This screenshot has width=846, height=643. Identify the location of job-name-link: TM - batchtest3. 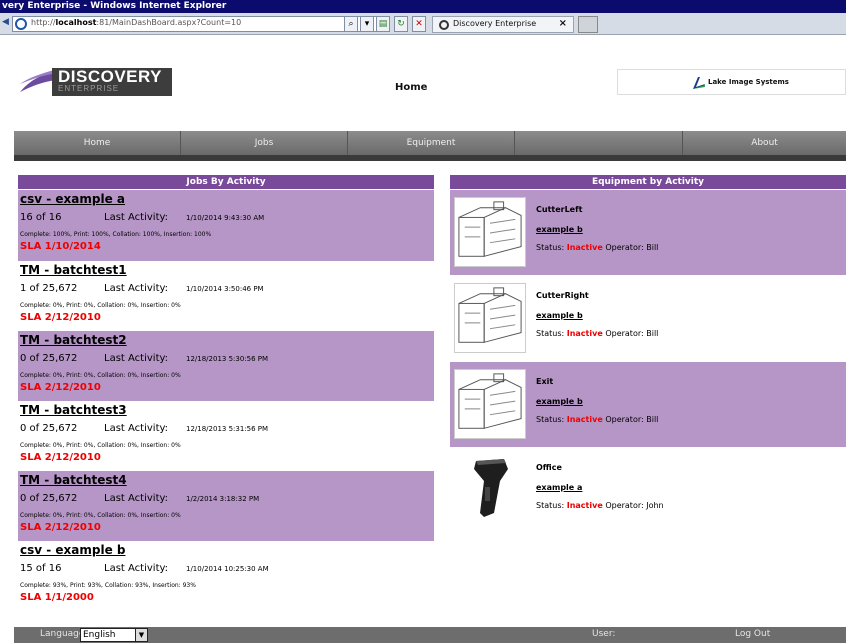
(73, 410).